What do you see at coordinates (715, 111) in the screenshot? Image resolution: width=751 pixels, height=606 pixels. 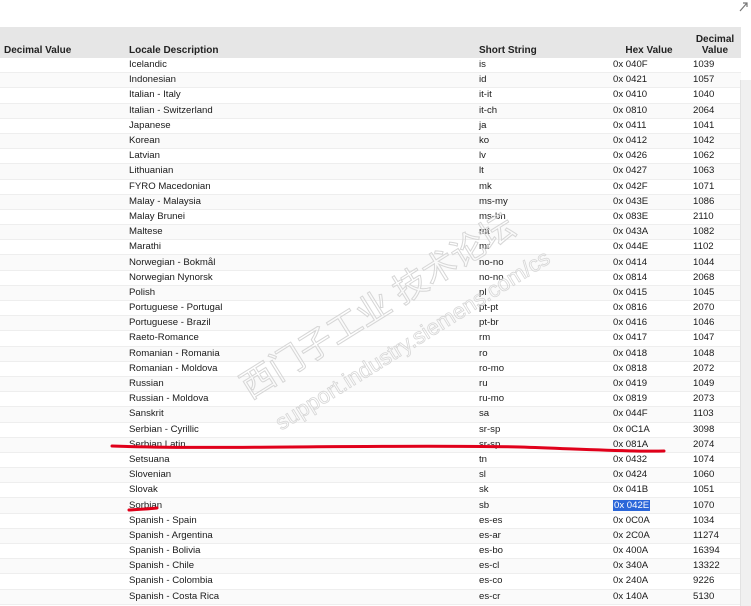 I see `cell-decimal: 2064` at bounding box center [715, 111].